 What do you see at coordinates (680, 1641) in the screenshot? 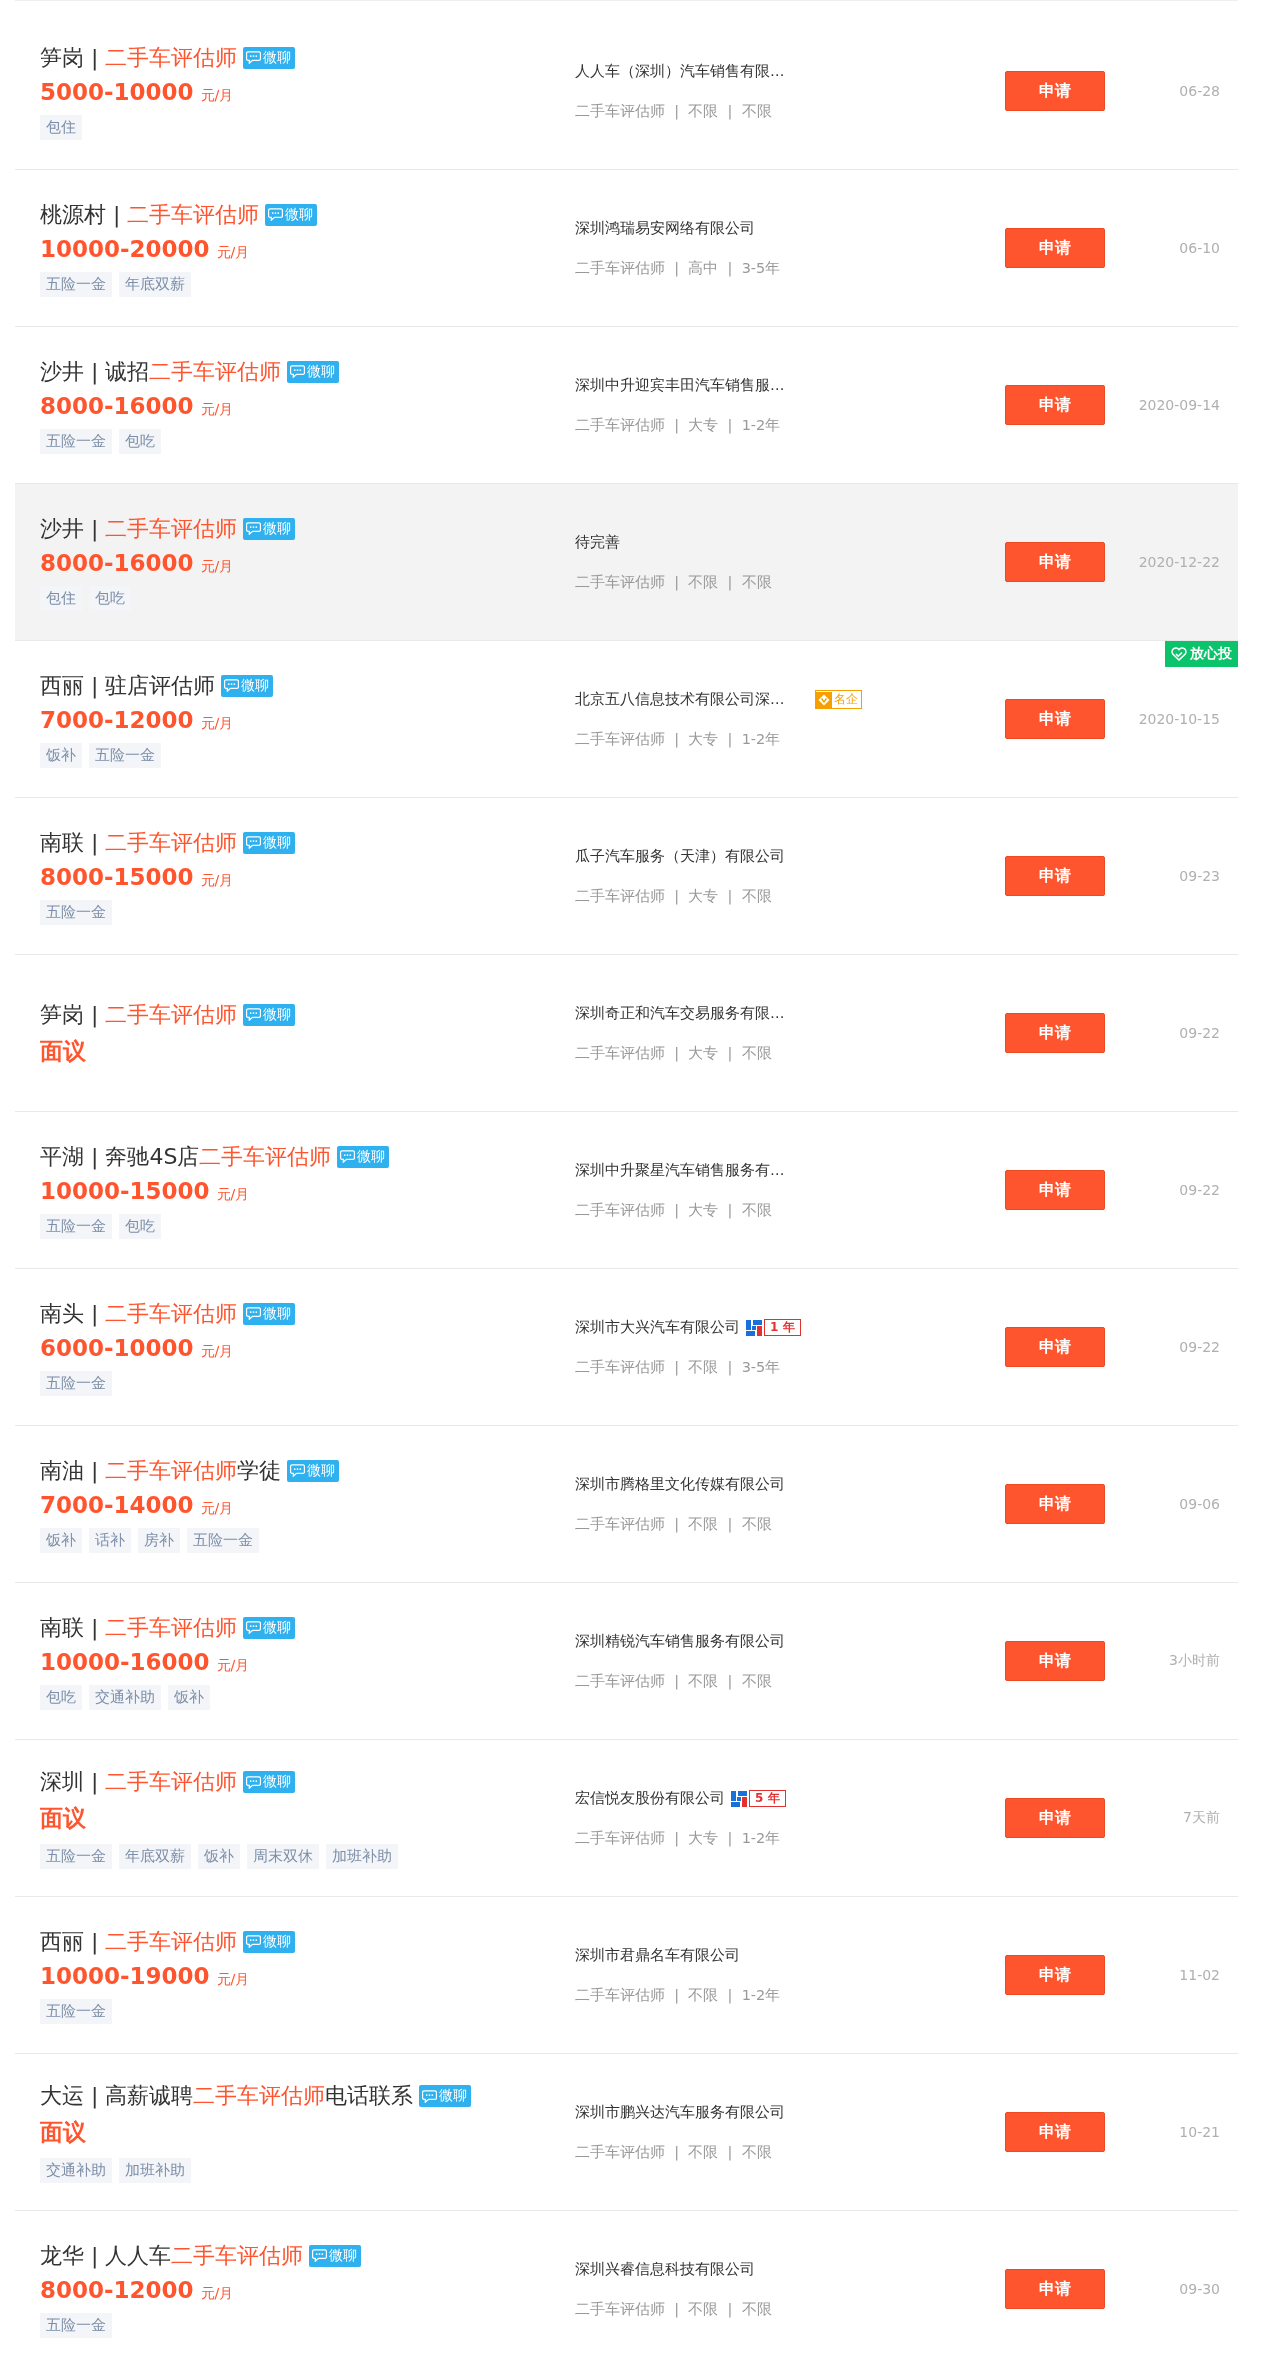
I see `company-name: 深圳精锐汽车销售服务有限公司` at bounding box center [680, 1641].